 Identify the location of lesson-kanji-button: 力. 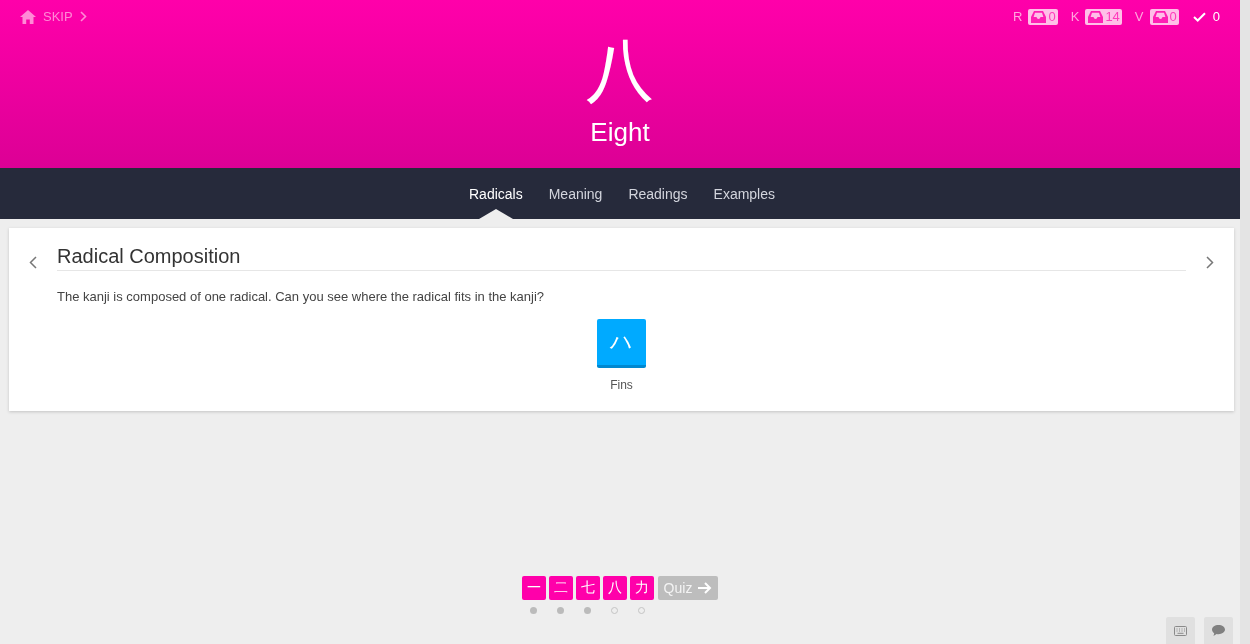
(641, 588).